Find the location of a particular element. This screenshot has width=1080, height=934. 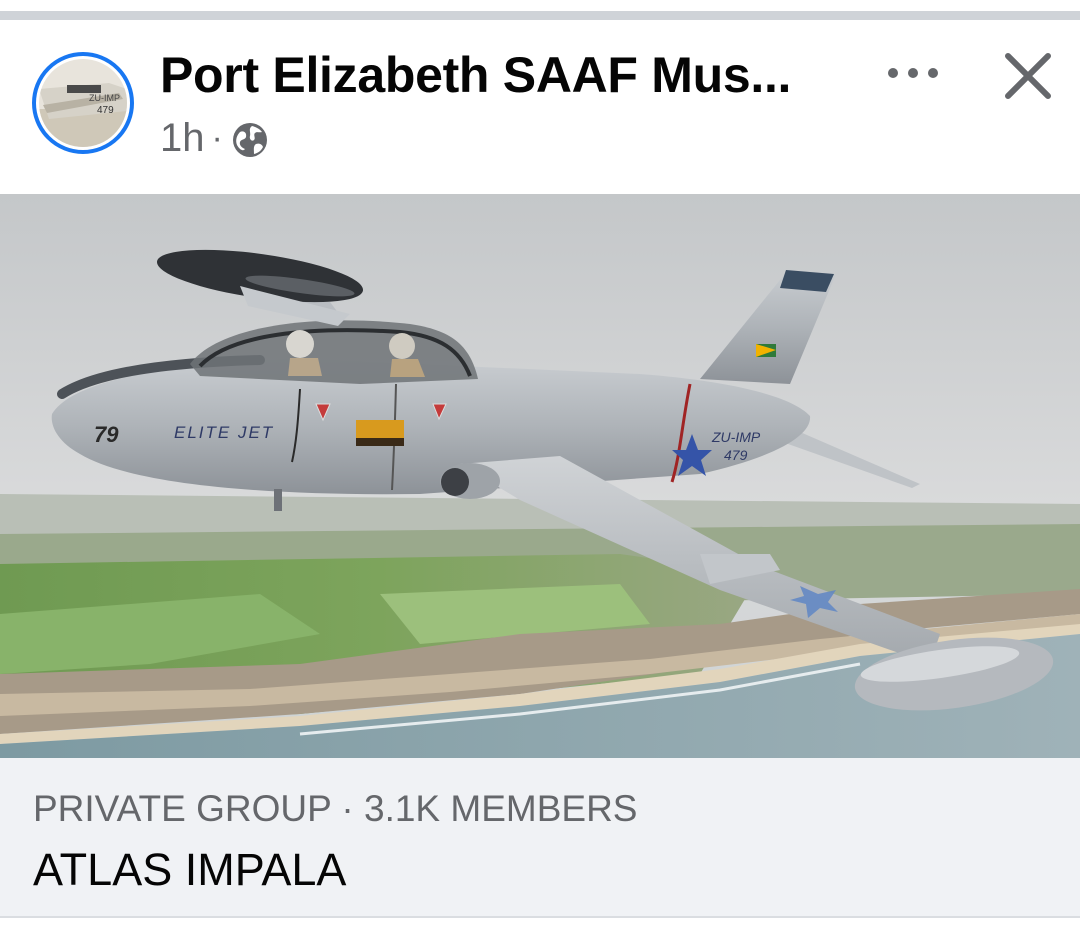

group-card-title: ATLAS IMPALA is located at coordinates (189, 870).